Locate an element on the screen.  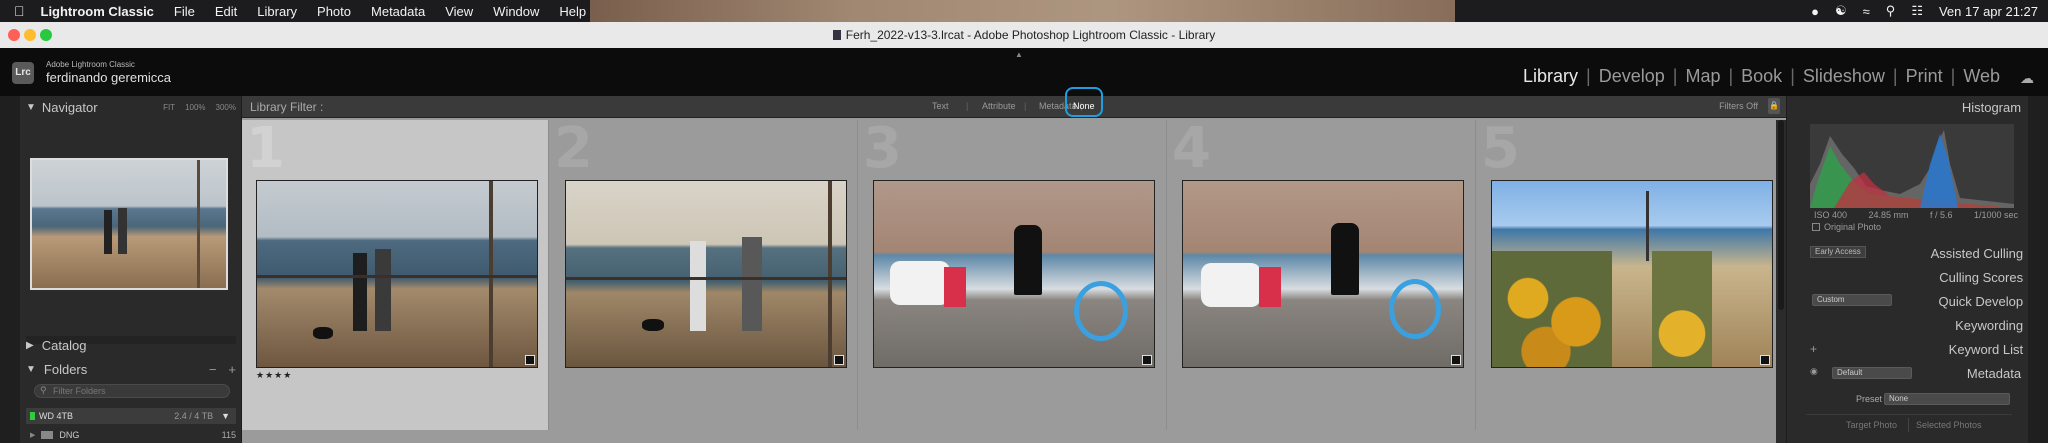
folder-expand-icon: ▶ is located at coordinates (32, 435).